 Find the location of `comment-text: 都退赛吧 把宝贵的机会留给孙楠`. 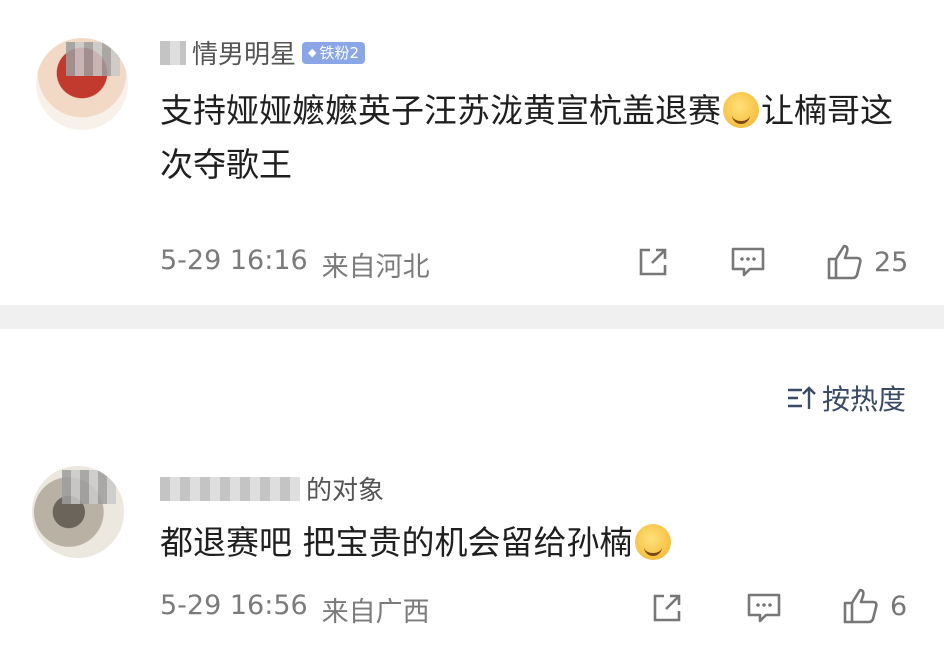

comment-text: 都退赛吧 把宝贵的机会留给孙楠 is located at coordinates (530, 543).